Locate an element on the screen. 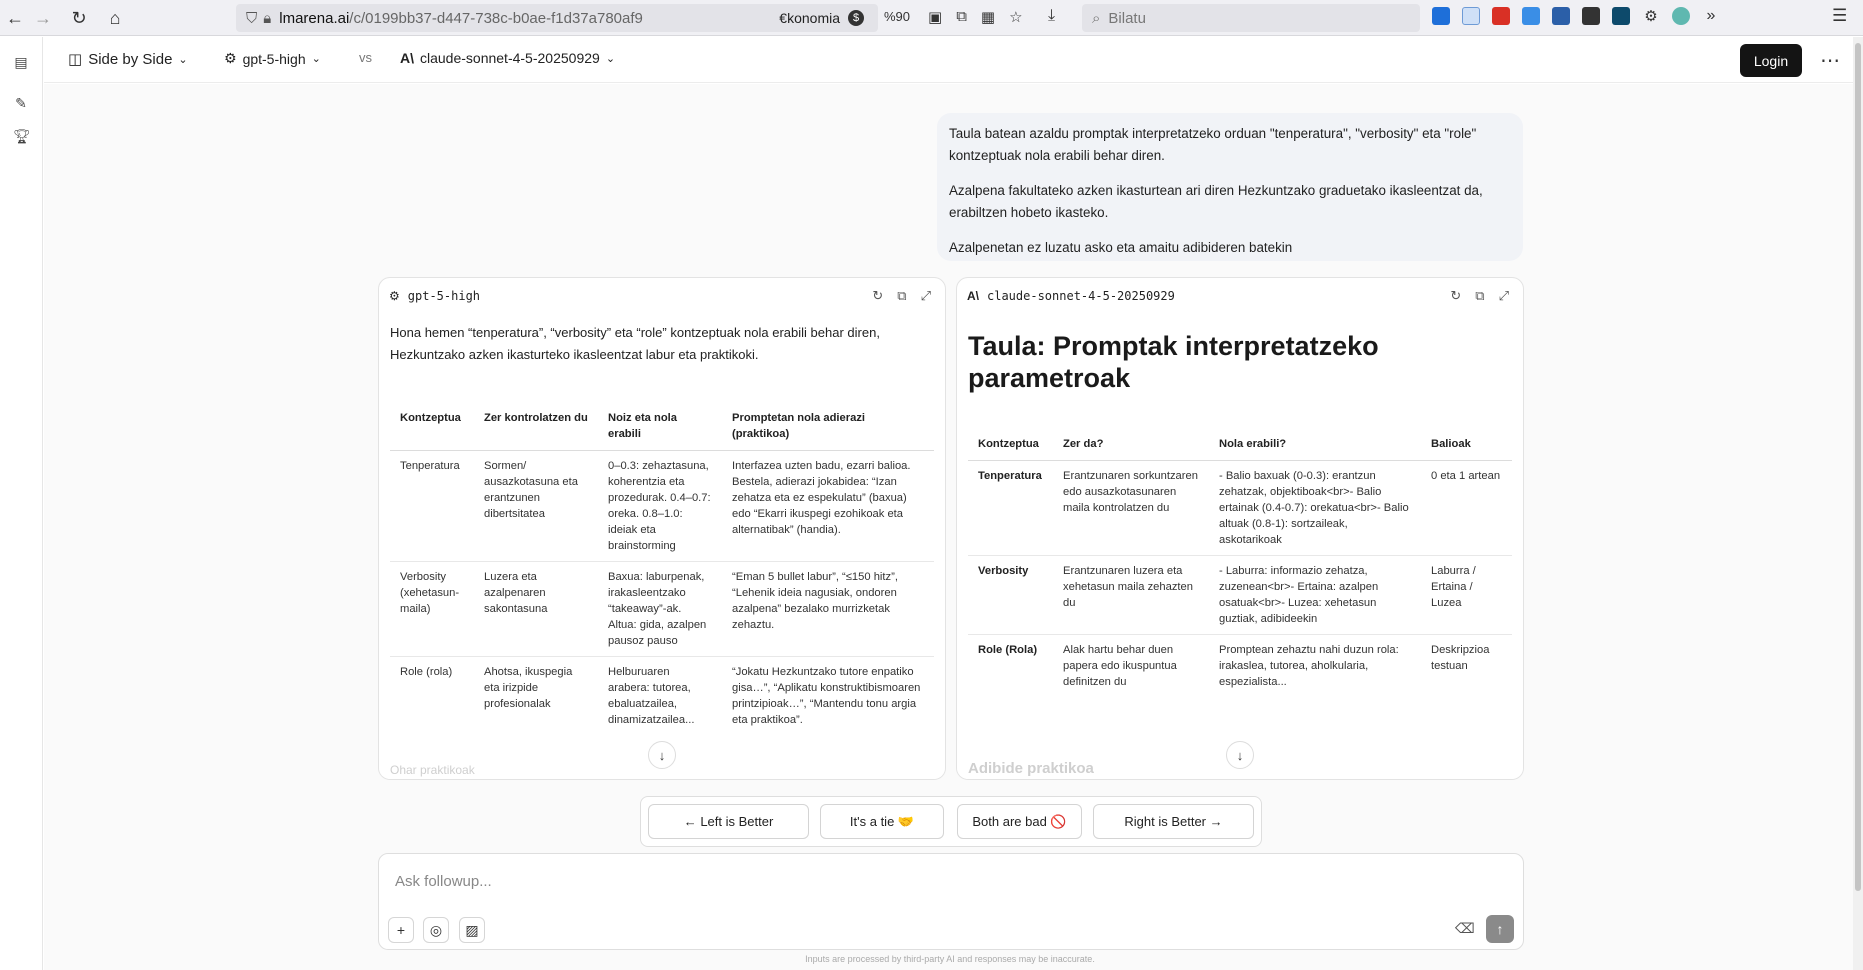 This screenshot has width=1863, height=970. download-icon: ⤓ is located at coordinates (1051, 16).